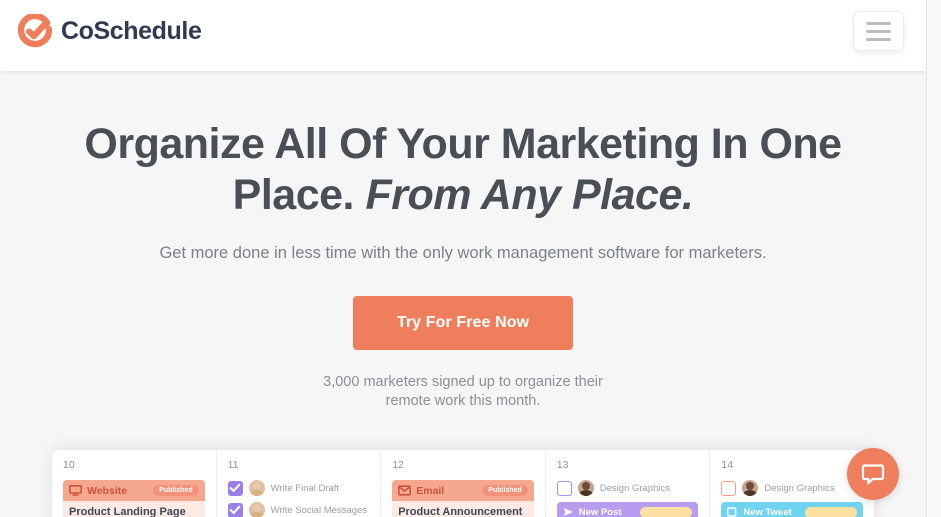 The image size is (941, 517). I want to click on brand-logo-link: CoSchedule, so click(110, 31).